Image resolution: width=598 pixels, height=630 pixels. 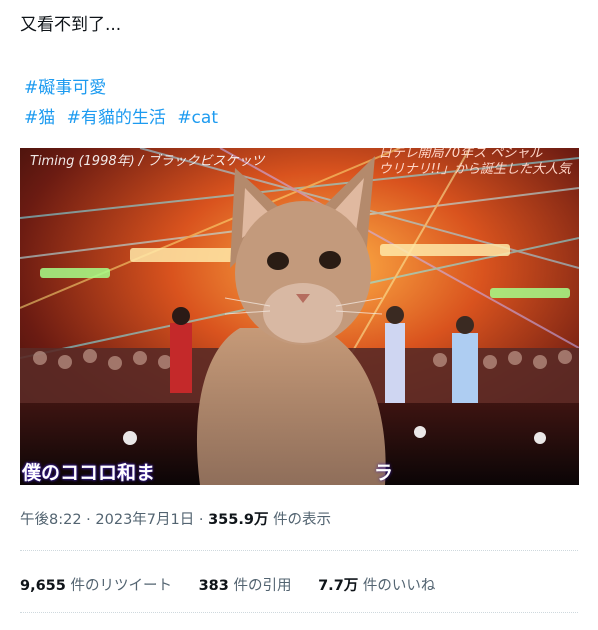 What do you see at coordinates (147, 161) in the screenshot?
I see `video-caption-song: Timing (1998年) / ブラックビスケッツ` at bounding box center [147, 161].